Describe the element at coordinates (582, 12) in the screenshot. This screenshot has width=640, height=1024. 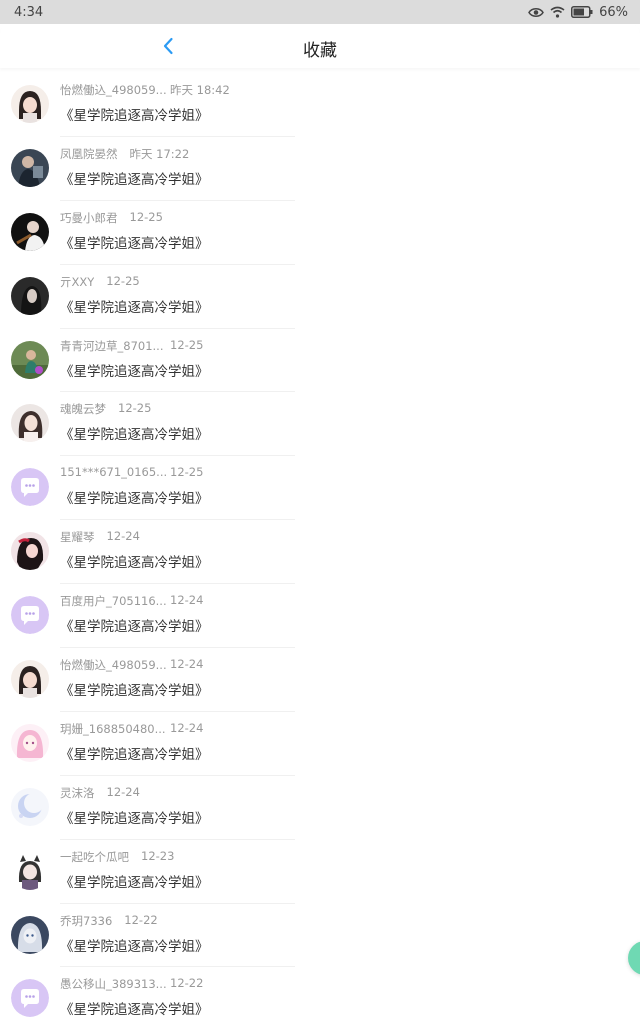
I see `battery-icon` at that location.